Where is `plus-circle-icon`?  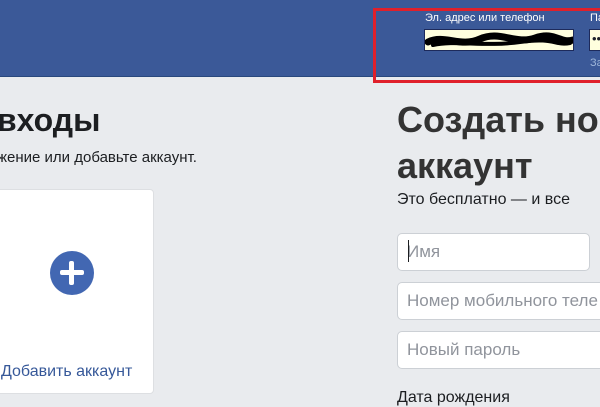 plus-circle-icon is located at coordinates (72, 273).